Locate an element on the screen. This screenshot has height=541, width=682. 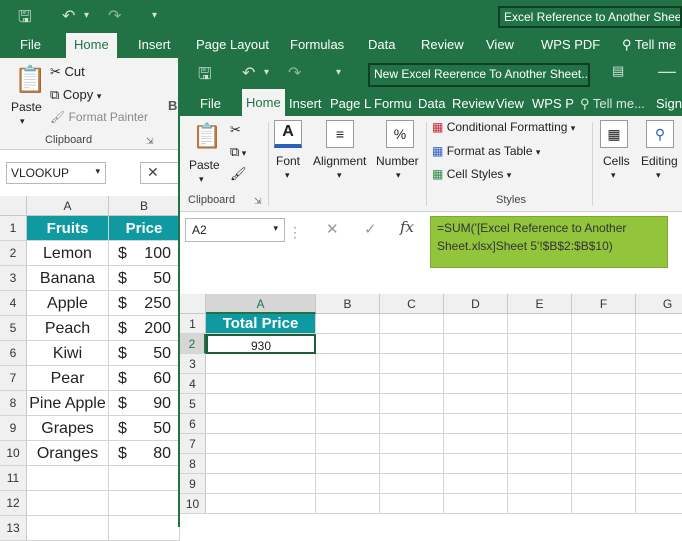
tab-formulas: Formu is located at coordinates (393, 103).